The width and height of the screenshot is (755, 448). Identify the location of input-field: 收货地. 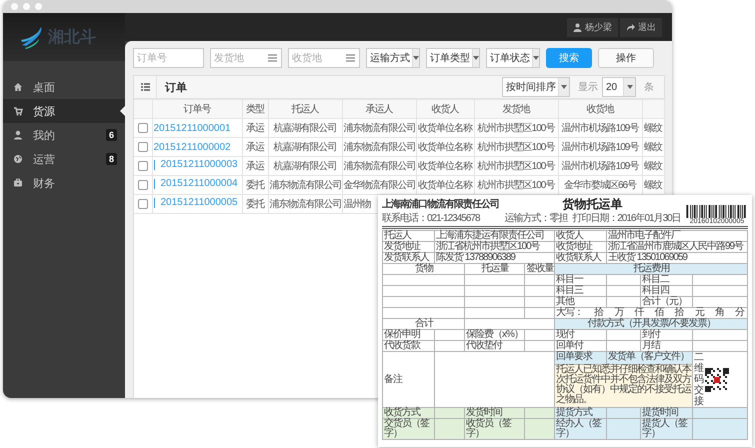
(324, 58).